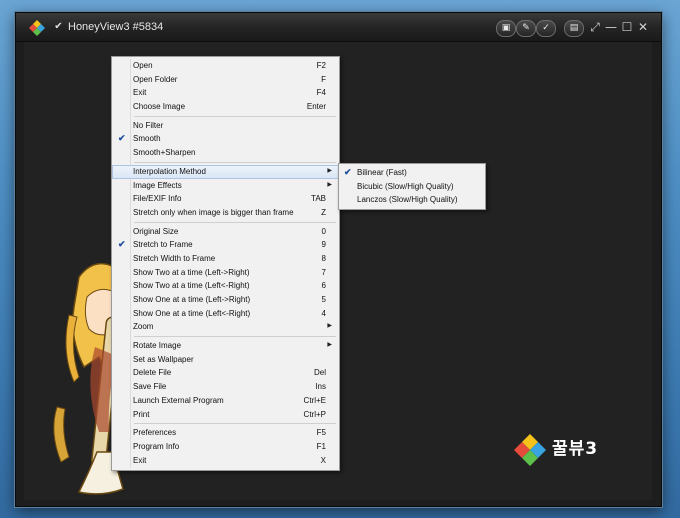  Describe the element at coordinates (225, 327) in the screenshot. I see `menu-item-zoom: Zoom ▶` at that location.